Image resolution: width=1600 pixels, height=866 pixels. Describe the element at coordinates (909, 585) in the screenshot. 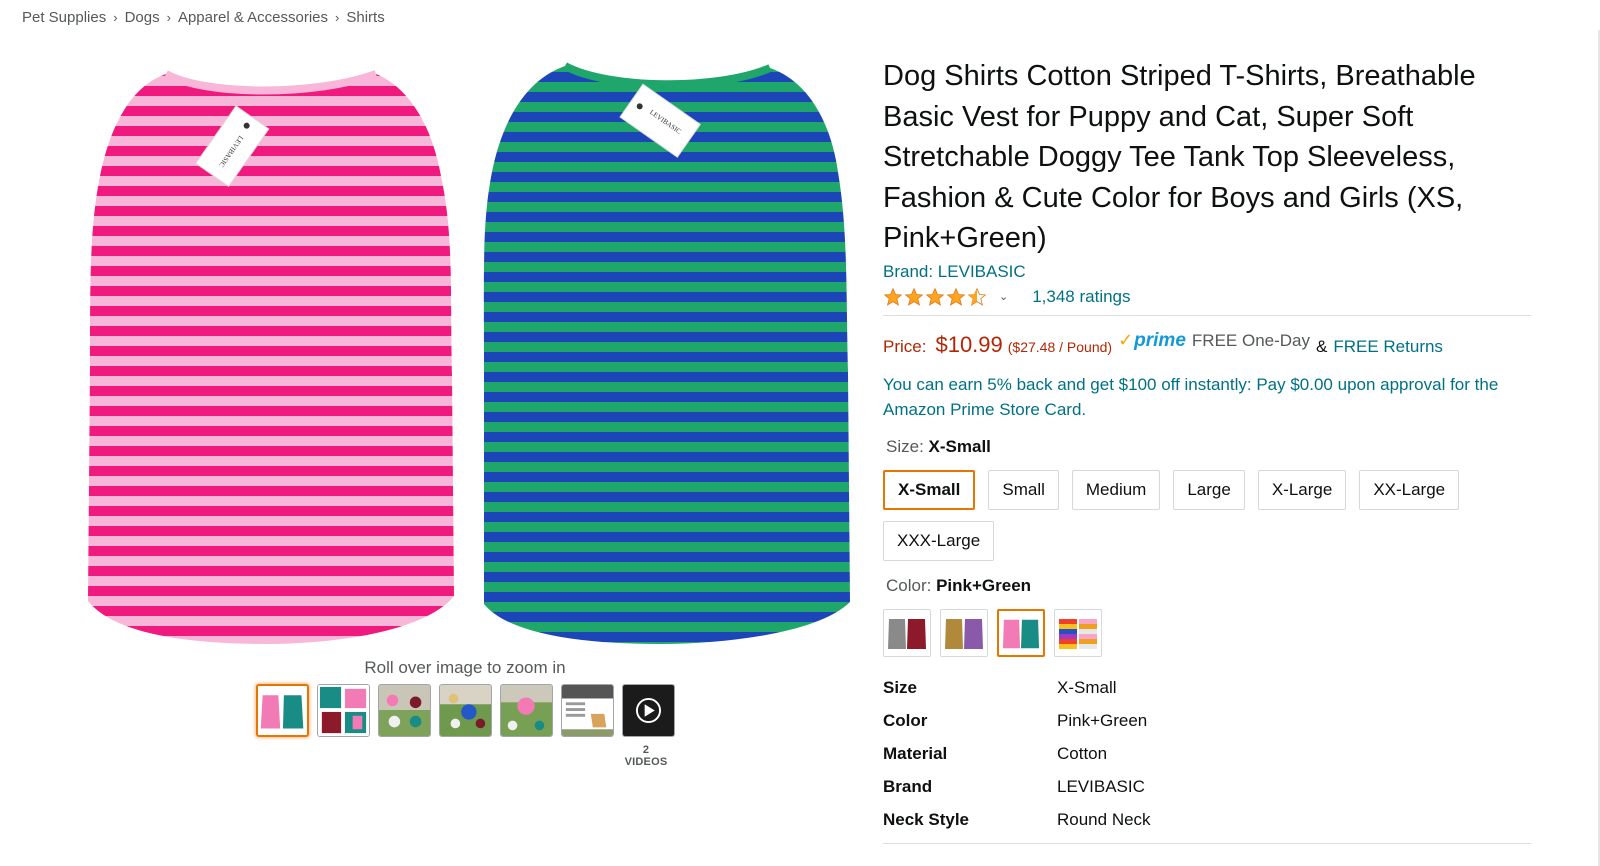

I see `color-label: Color:` at that location.